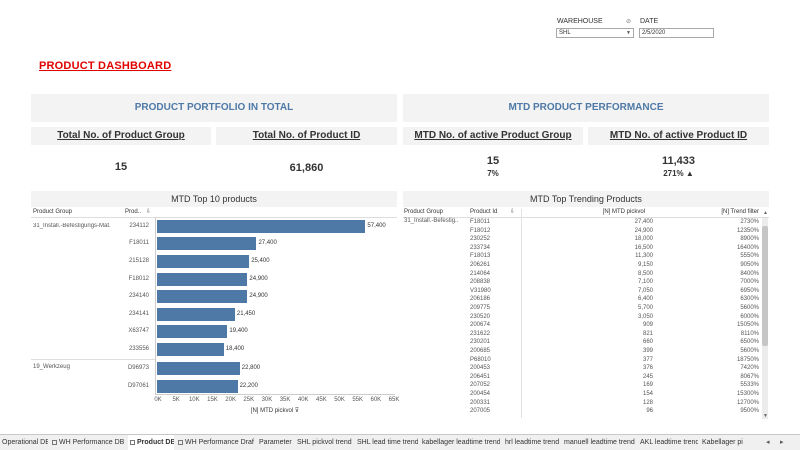  I want to click on trending-pickvol: 11,300, so click(644, 256).